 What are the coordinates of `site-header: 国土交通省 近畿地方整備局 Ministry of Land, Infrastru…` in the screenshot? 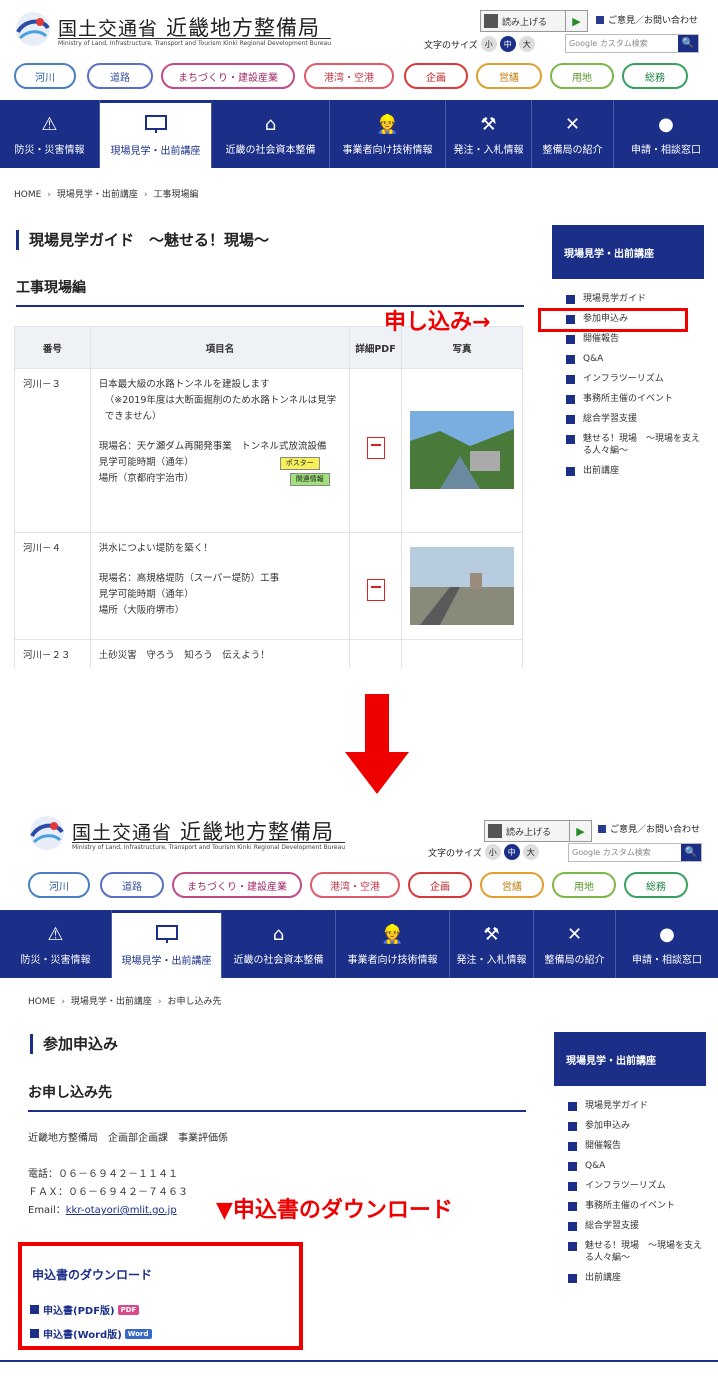 It's located at (359, 833).